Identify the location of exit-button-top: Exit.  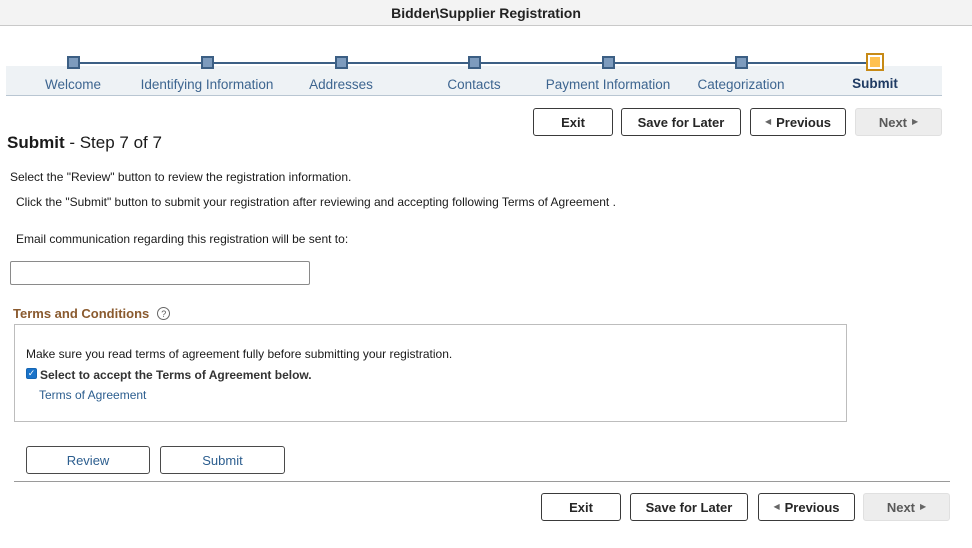
(573, 122).